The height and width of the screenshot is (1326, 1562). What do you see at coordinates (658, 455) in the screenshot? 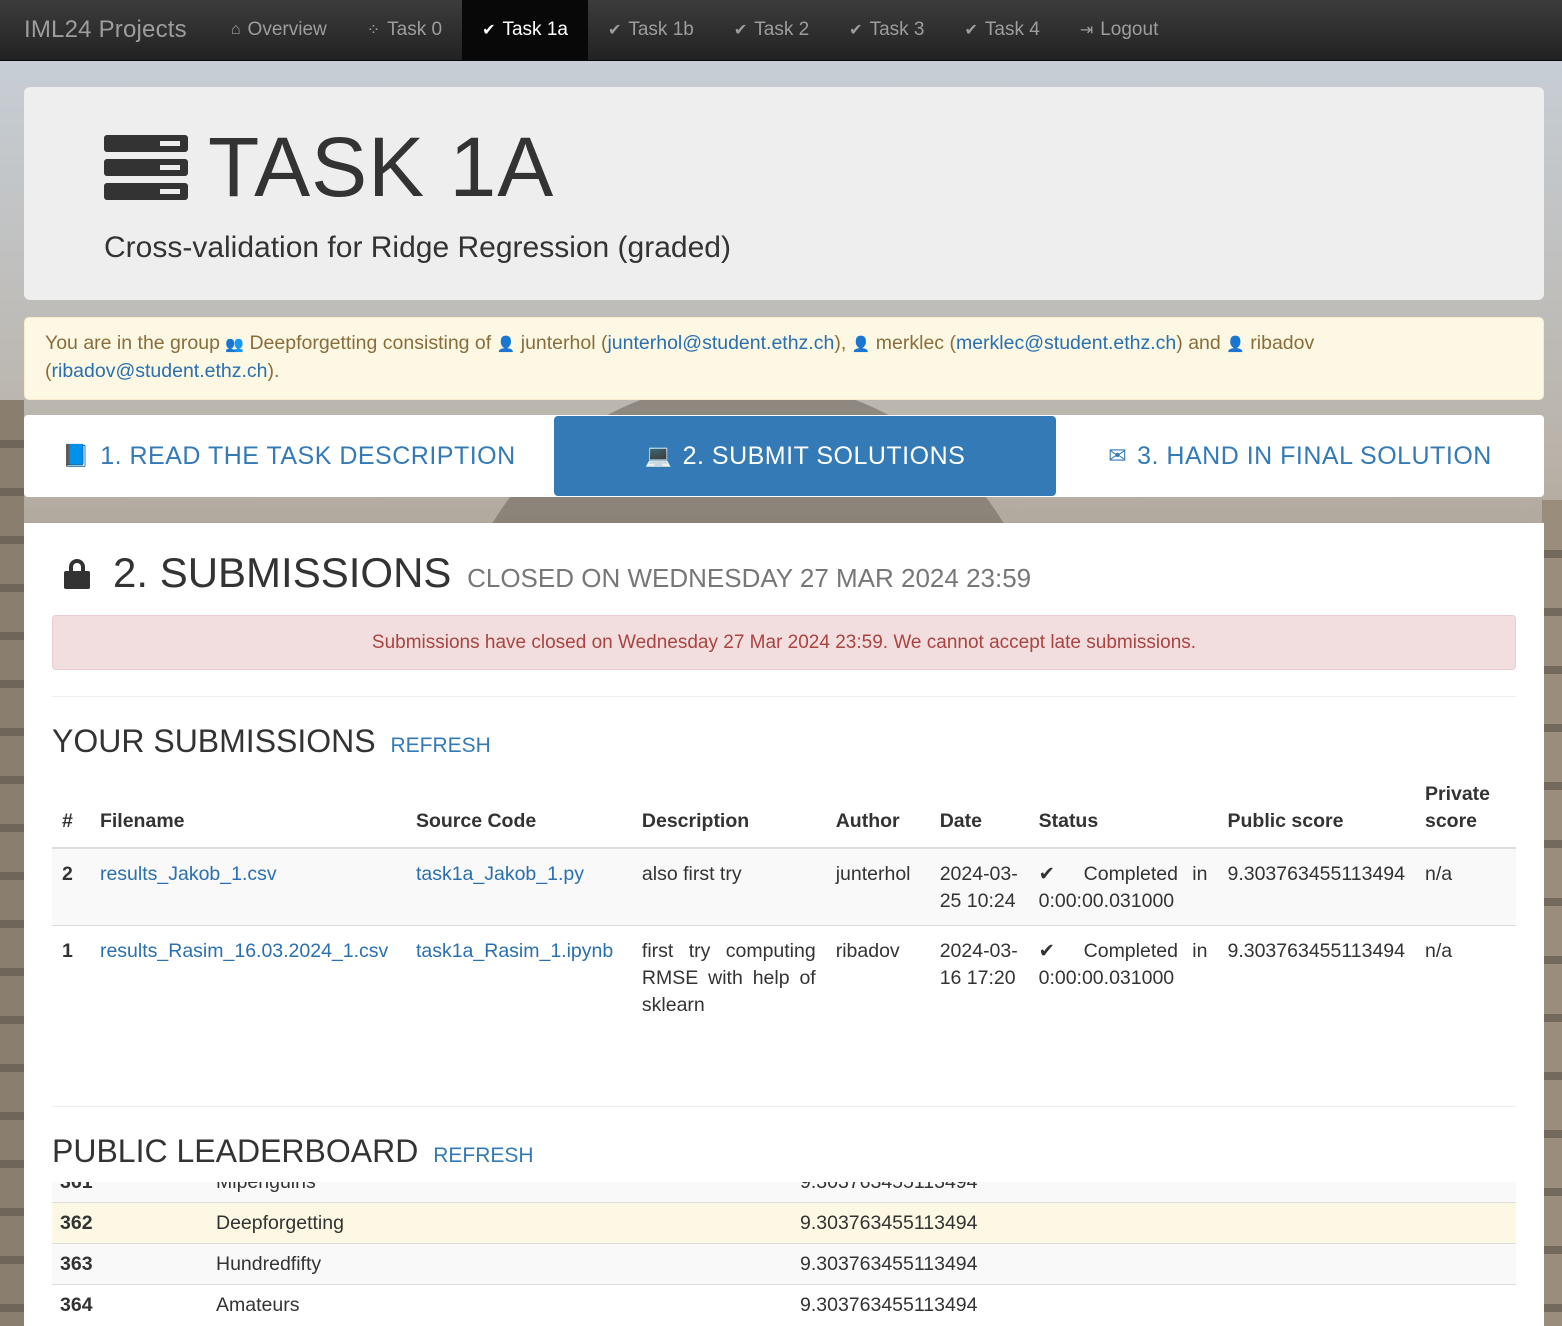
I see `laptop-icon: 💻` at bounding box center [658, 455].